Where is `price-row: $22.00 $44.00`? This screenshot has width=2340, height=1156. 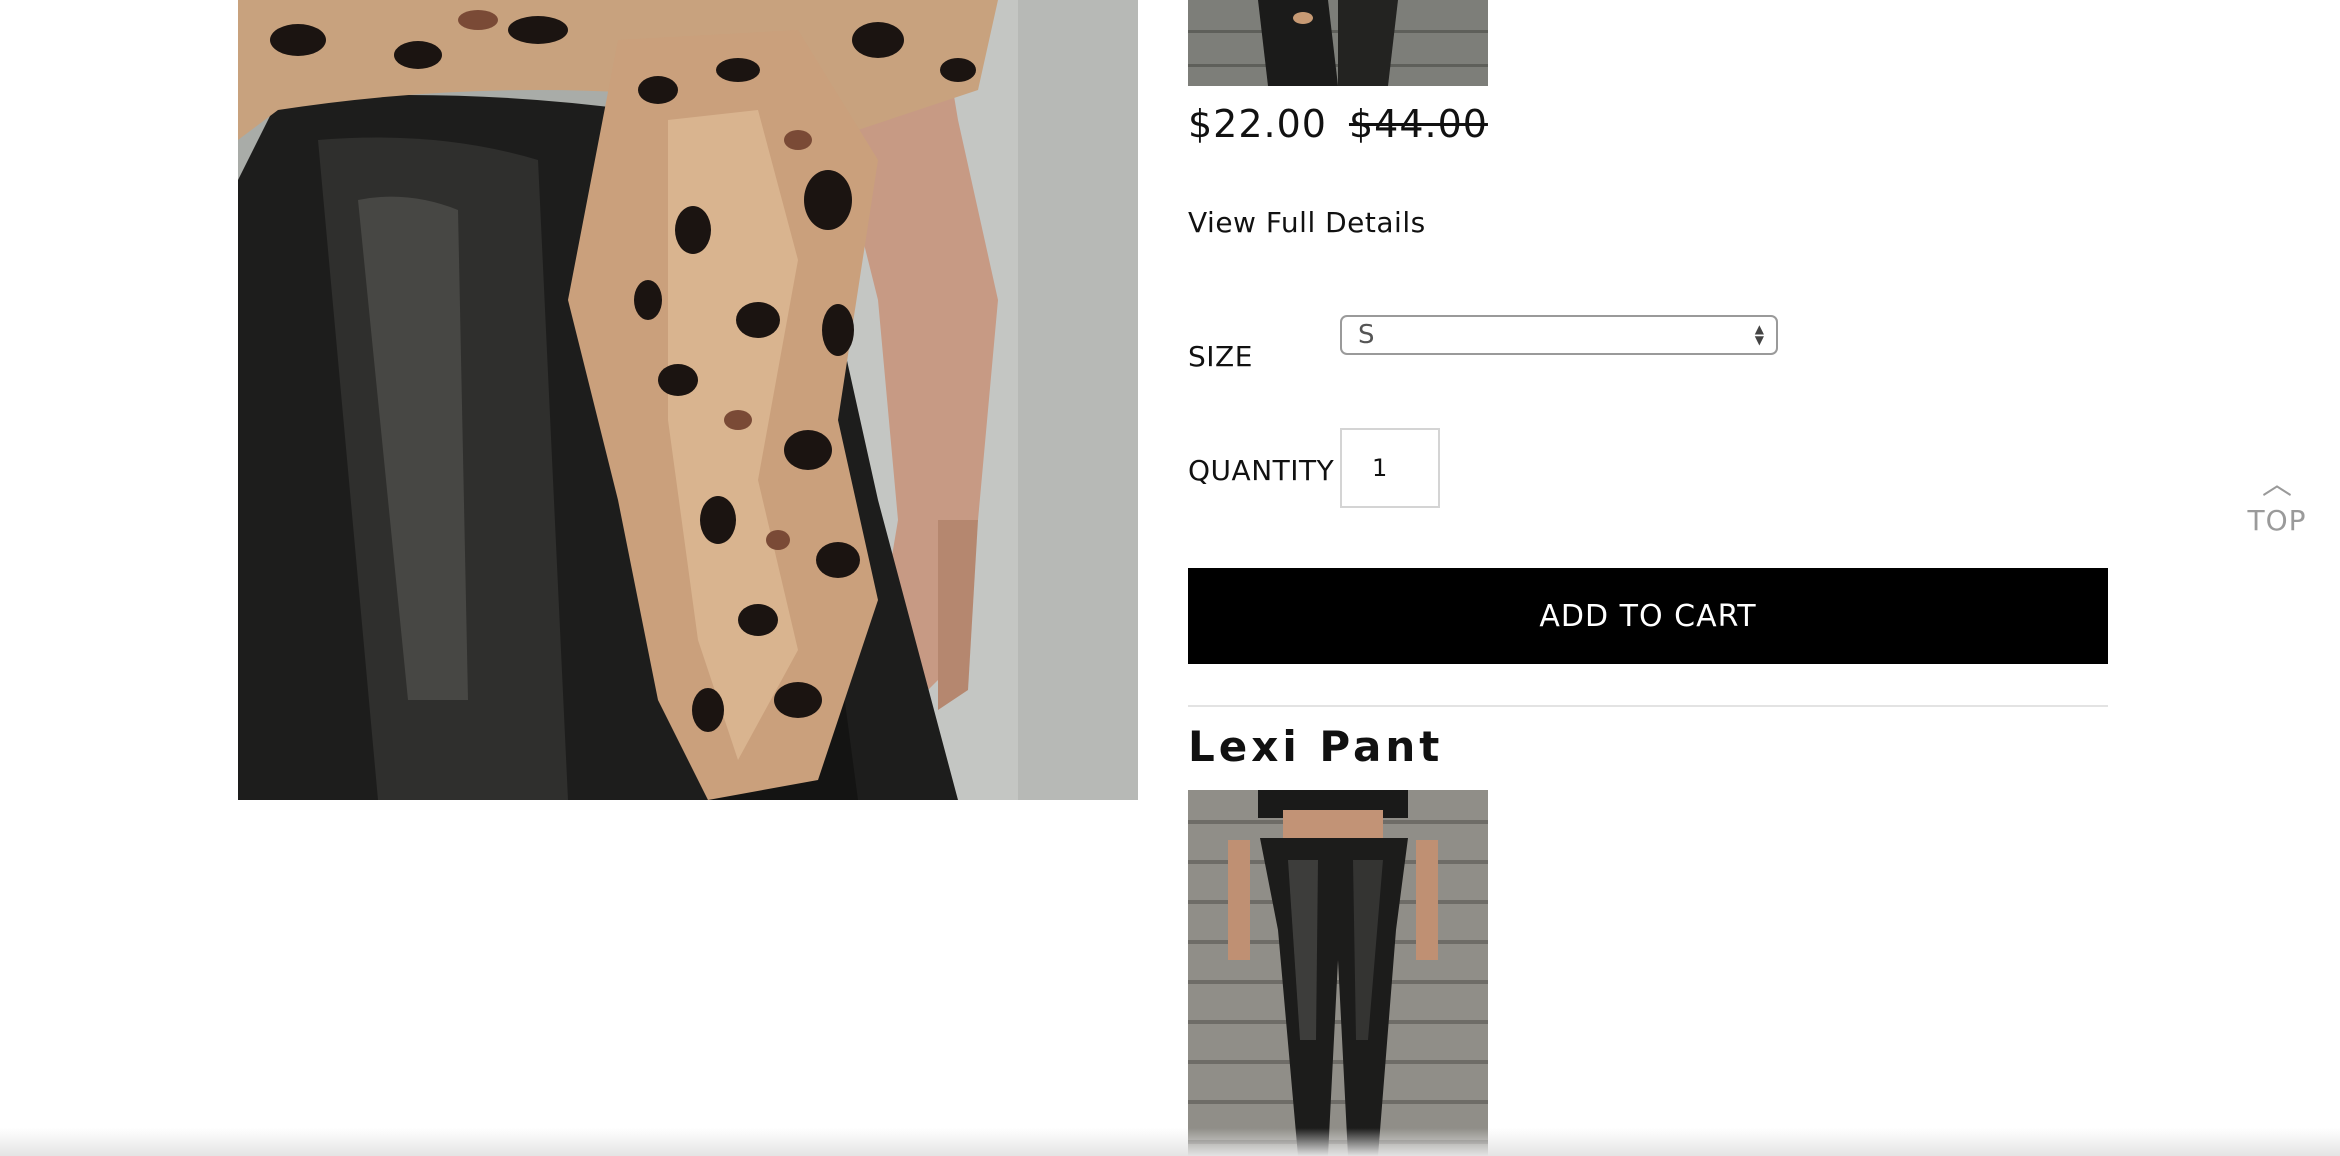 price-row: $22.00 $44.00 is located at coordinates (1338, 124).